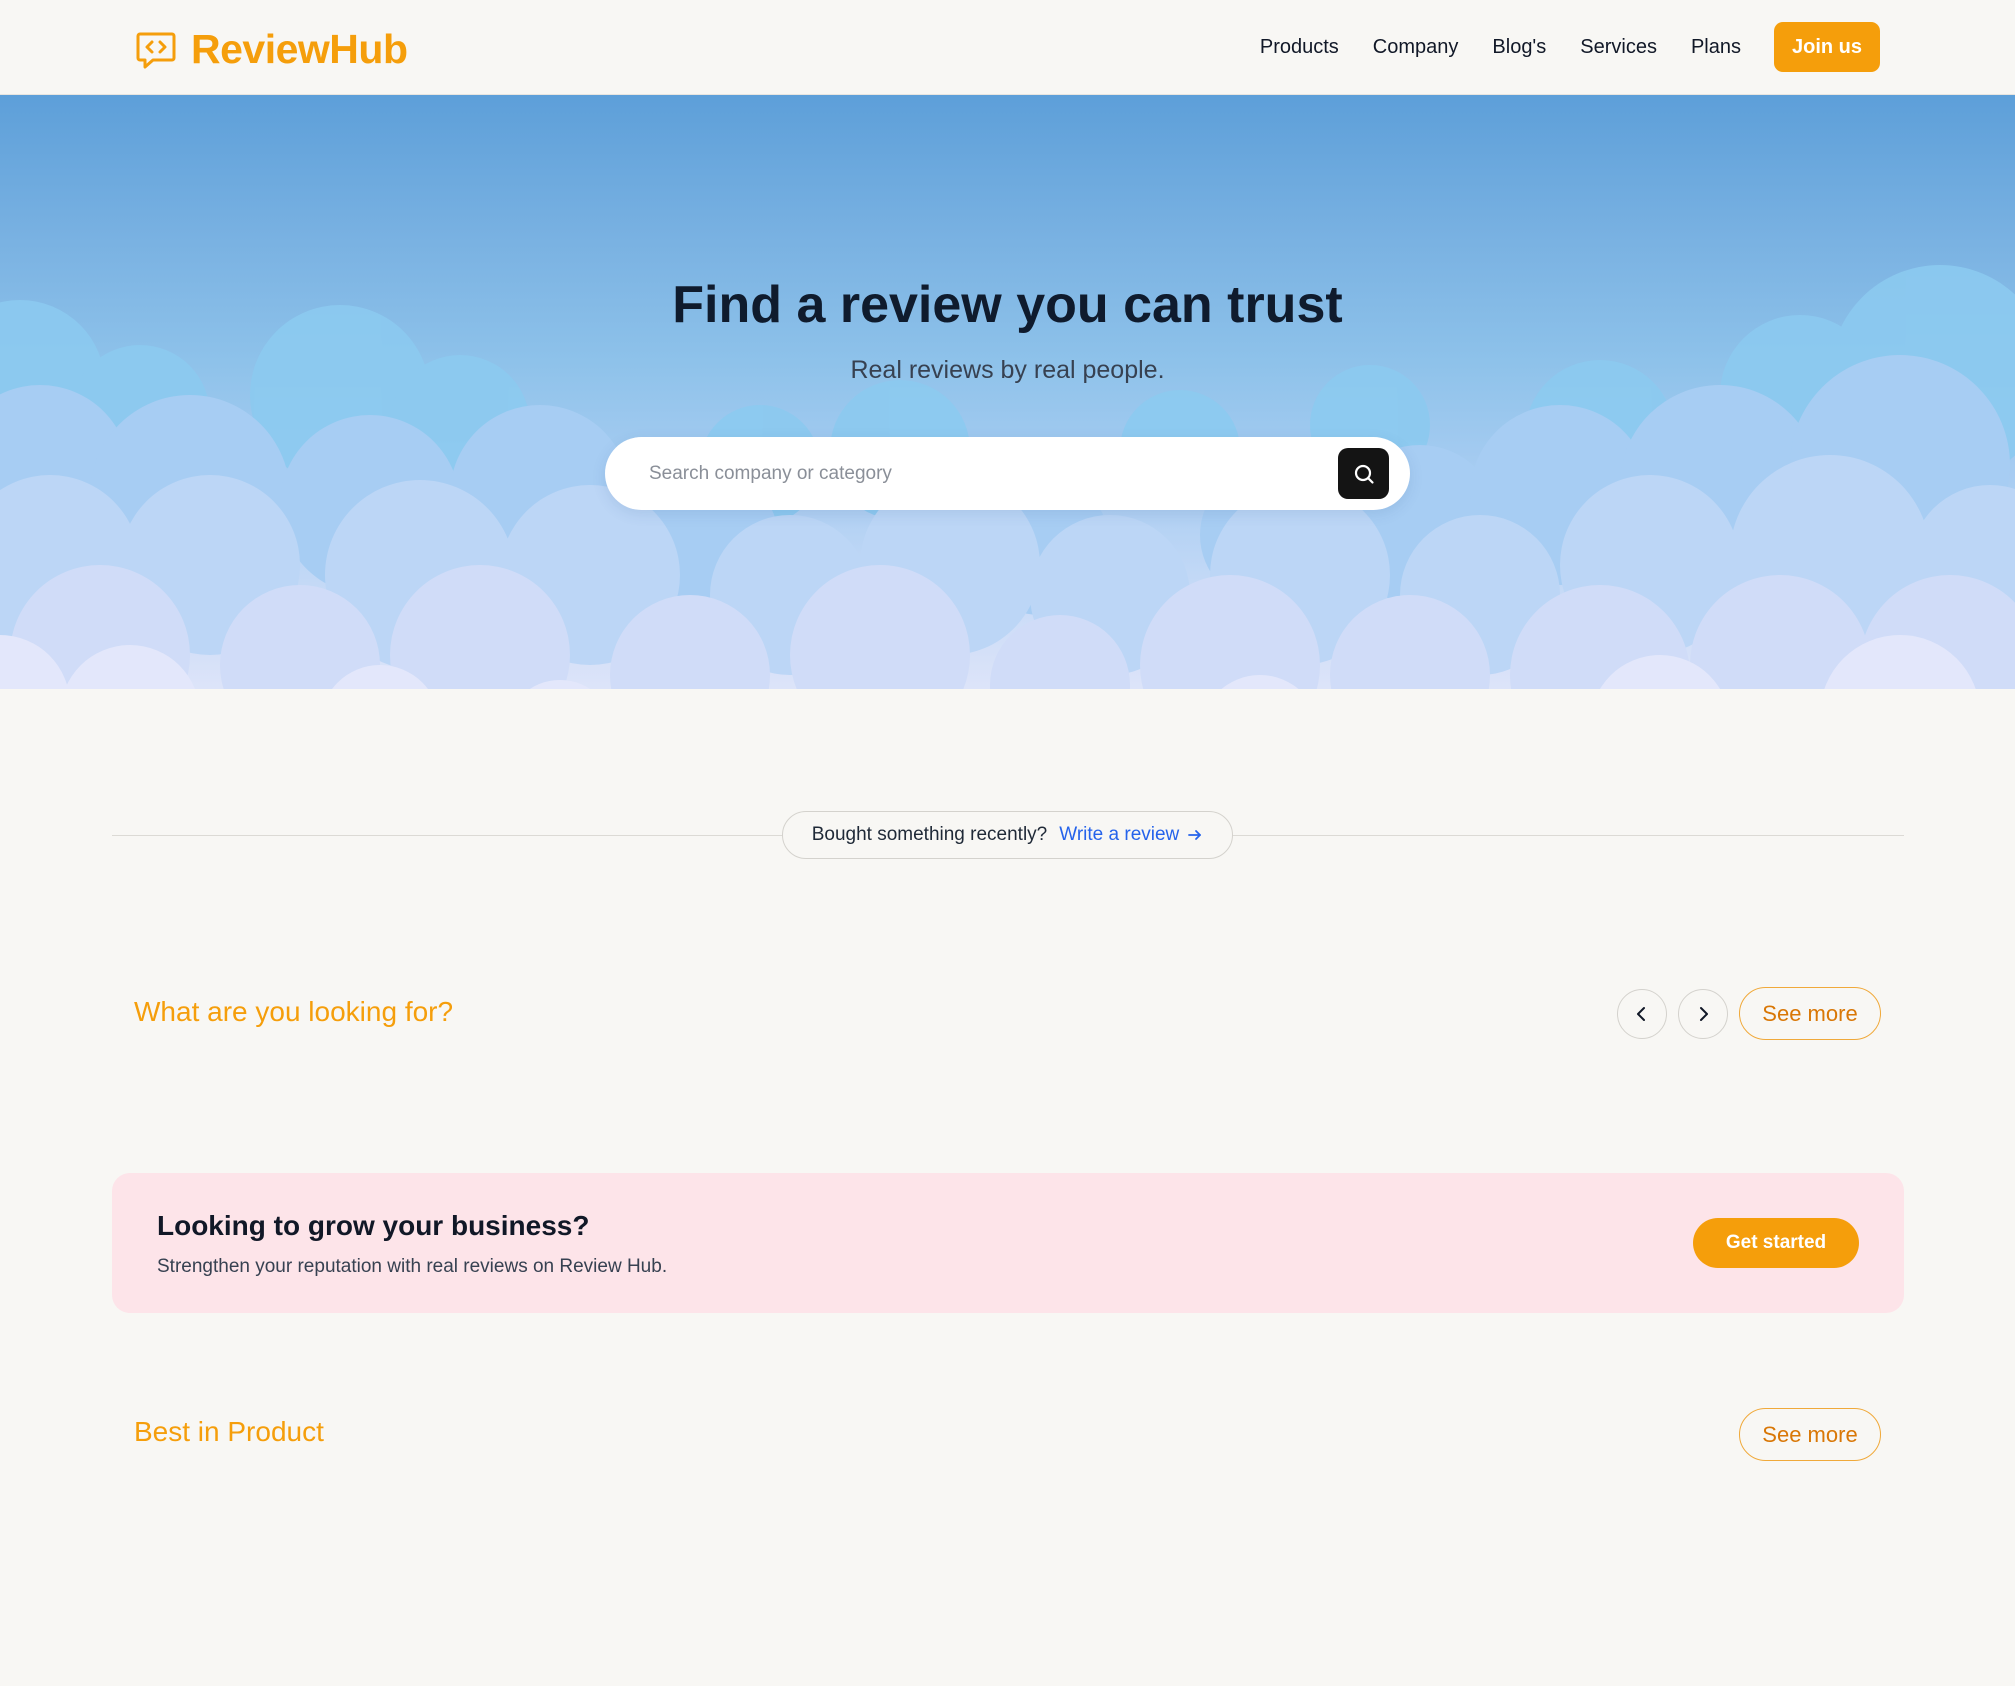  What do you see at coordinates (1716, 47) in the screenshot?
I see `nav-item-plans: Plans` at bounding box center [1716, 47].